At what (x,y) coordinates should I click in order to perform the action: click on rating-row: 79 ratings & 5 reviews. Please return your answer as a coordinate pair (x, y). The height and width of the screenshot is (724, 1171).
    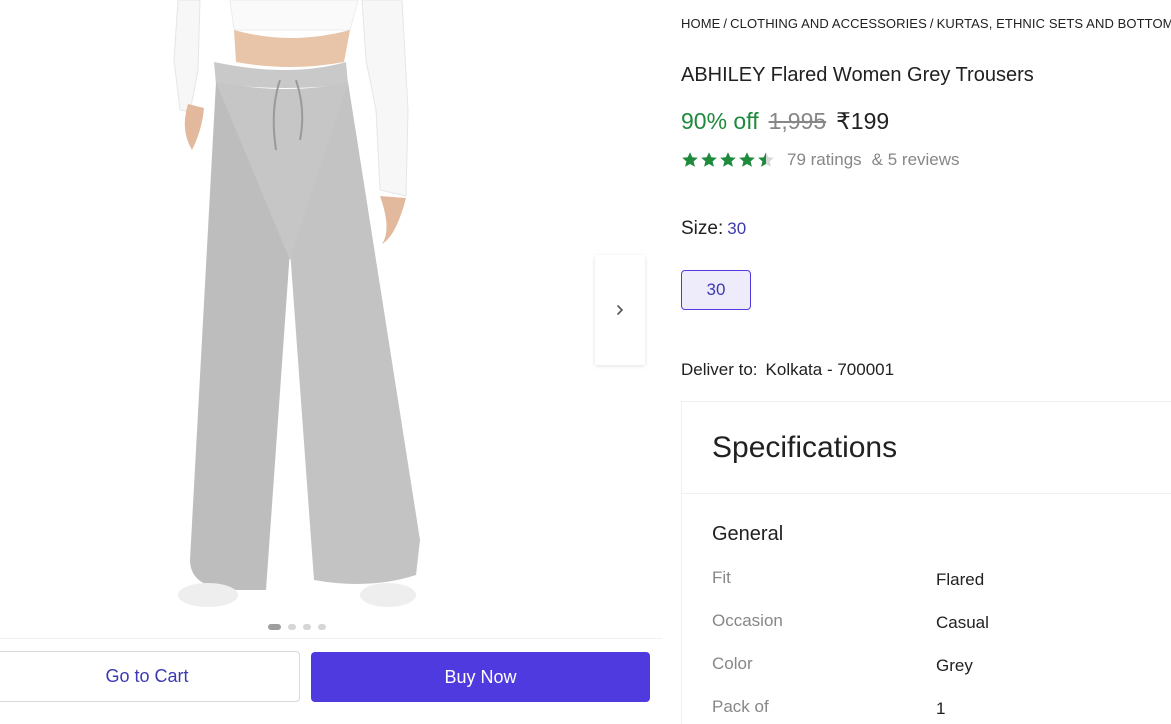
    Looking at the image, I should click on (820, 160).